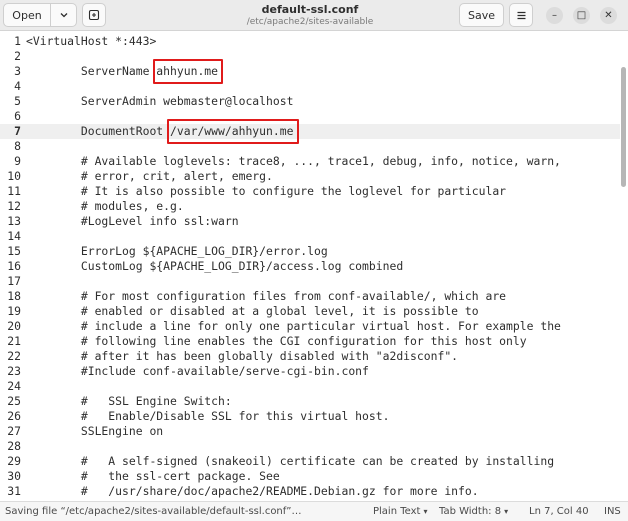 Image resolution: width=628 pixels, height=521 pixels. What do you see at coordinates (14, 236) in the screenshot?
I see `line-number: 14` at bounding box center [14, 236].